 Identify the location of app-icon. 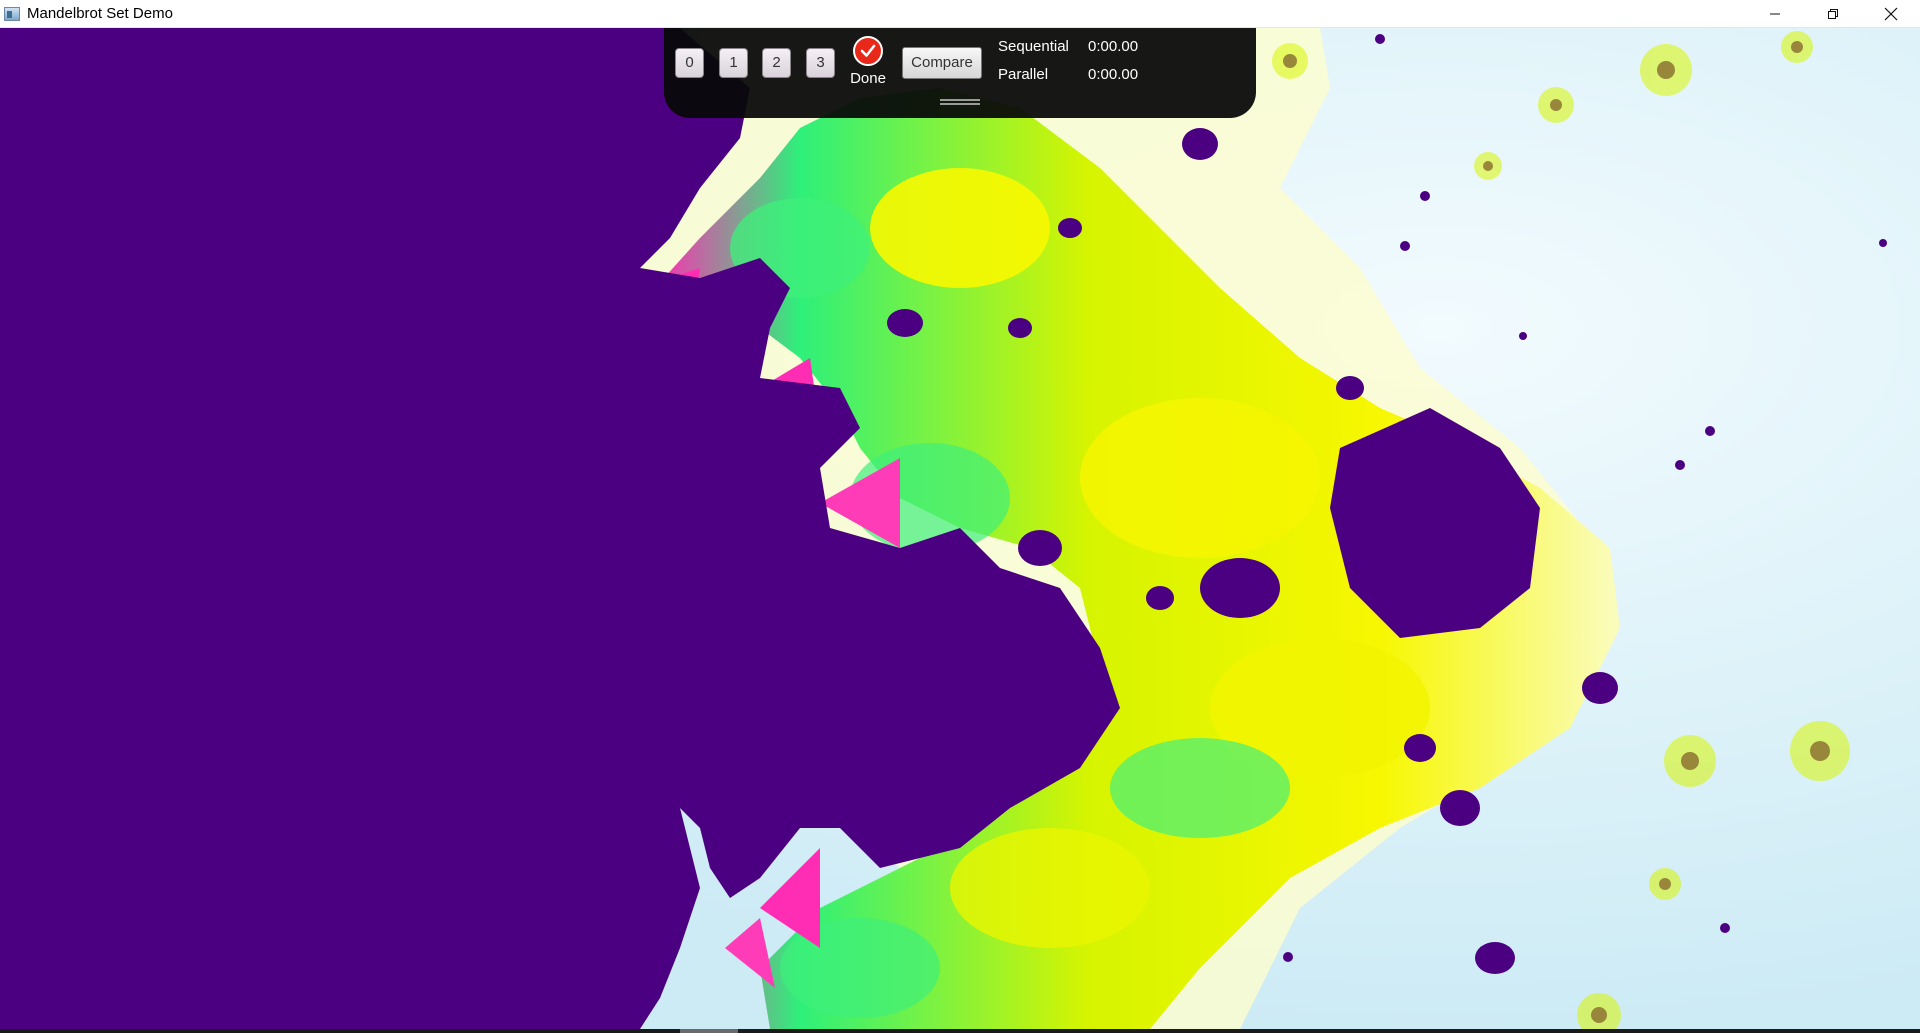
(12, 13).